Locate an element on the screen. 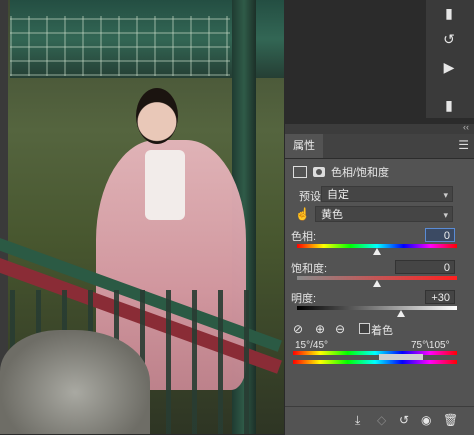 This screenshot has width=474, height=435. lightness-label: 明度: is located at coordinates (304, 299).